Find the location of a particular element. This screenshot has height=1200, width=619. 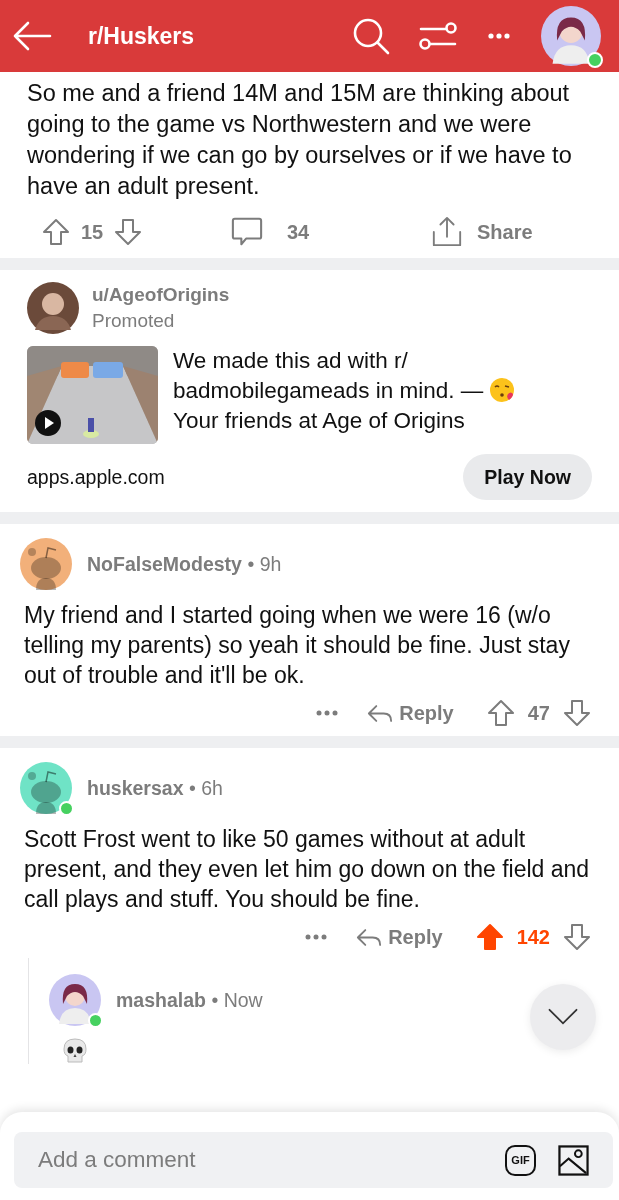

comment-body: Scott Frost went to like 50 games without at adult present, and they even let him go down on the field and call plays and stuff. You should be fine. is located at coordinates (307, 869).